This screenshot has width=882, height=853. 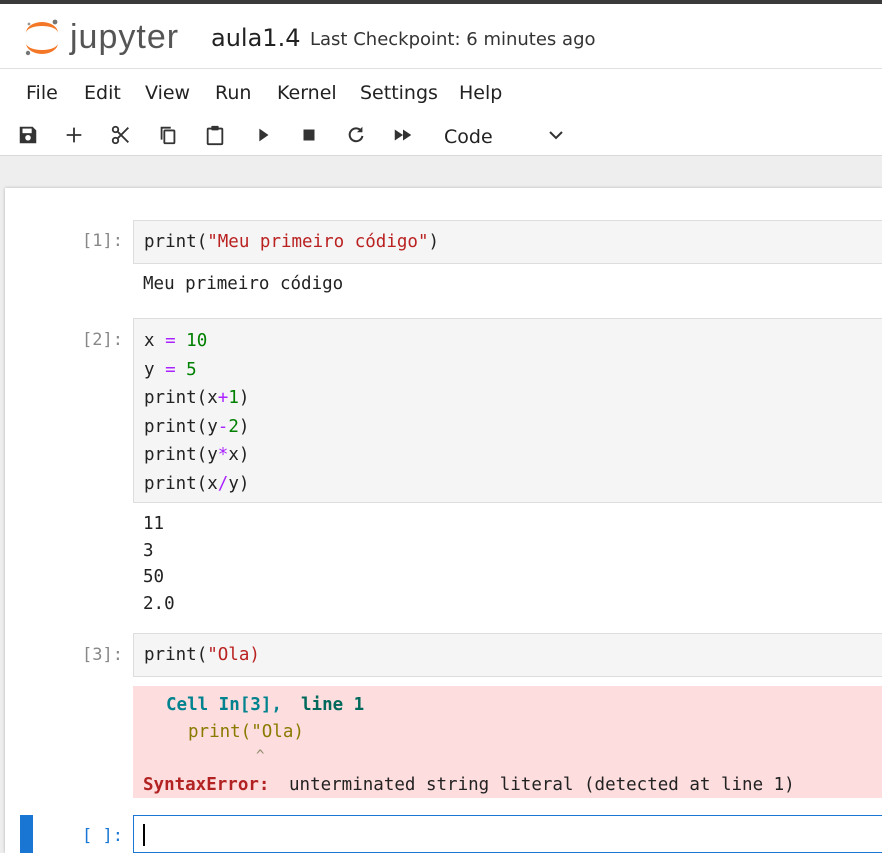 I want to click on cell-4-input, so click(x=507, y=834).